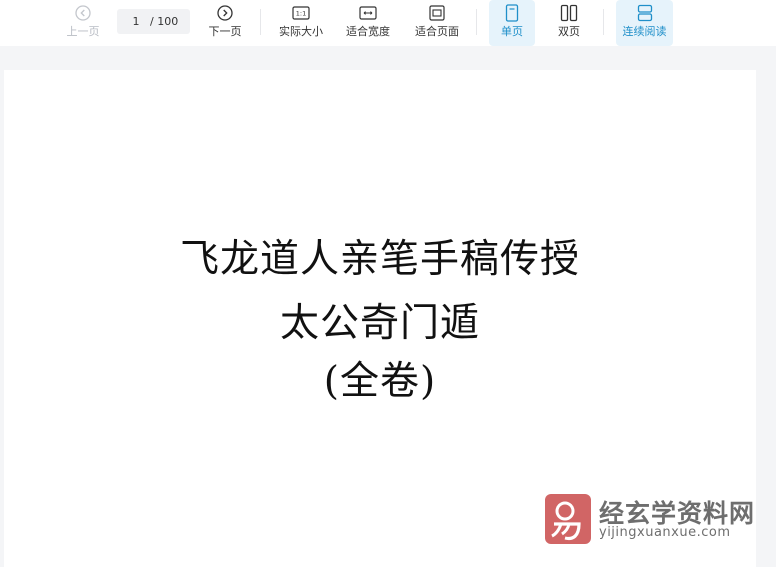 This screenshot has width=776, height=567. I want to click on page-number-input, so click(136, 21).